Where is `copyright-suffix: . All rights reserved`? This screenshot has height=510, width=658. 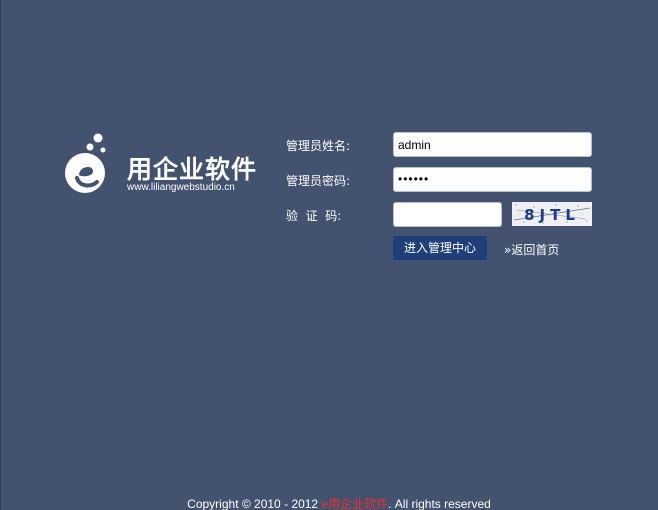 copyright-suffix: . All rights reserved is located at coordinates (439, 503).